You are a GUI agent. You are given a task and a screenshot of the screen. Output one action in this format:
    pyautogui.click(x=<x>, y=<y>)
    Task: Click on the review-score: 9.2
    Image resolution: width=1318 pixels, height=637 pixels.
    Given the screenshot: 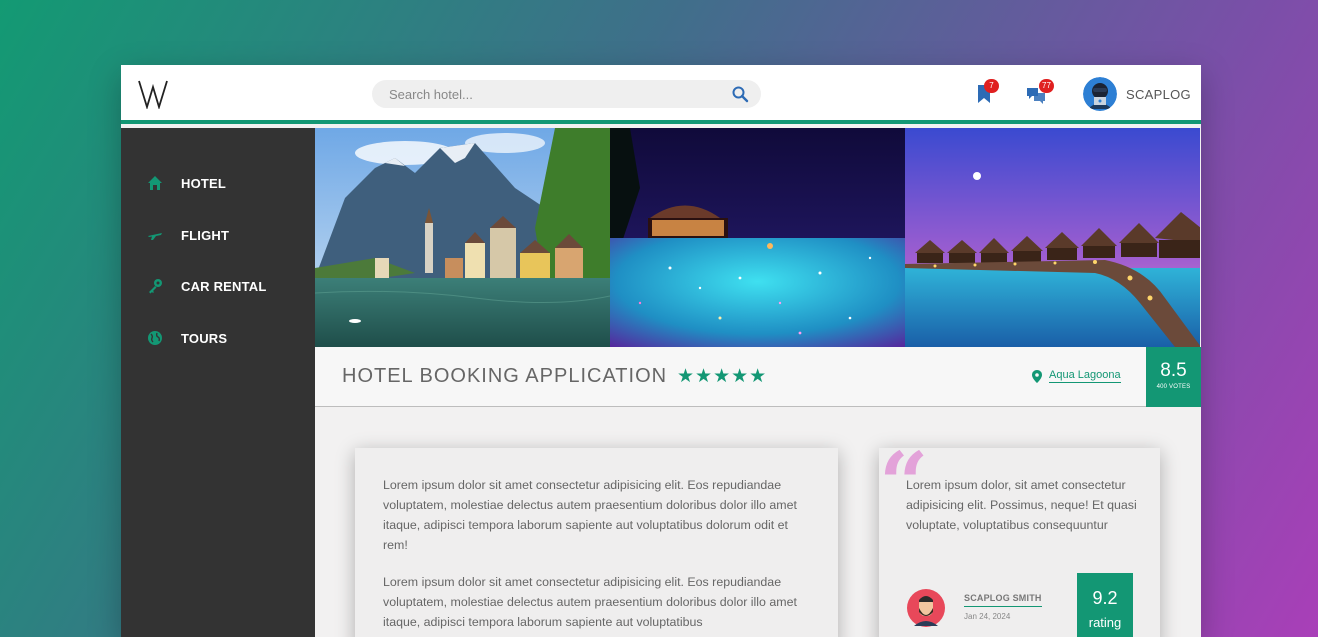 What is the action you would take?
    pyautogui.click(x=1105, y=598)
    